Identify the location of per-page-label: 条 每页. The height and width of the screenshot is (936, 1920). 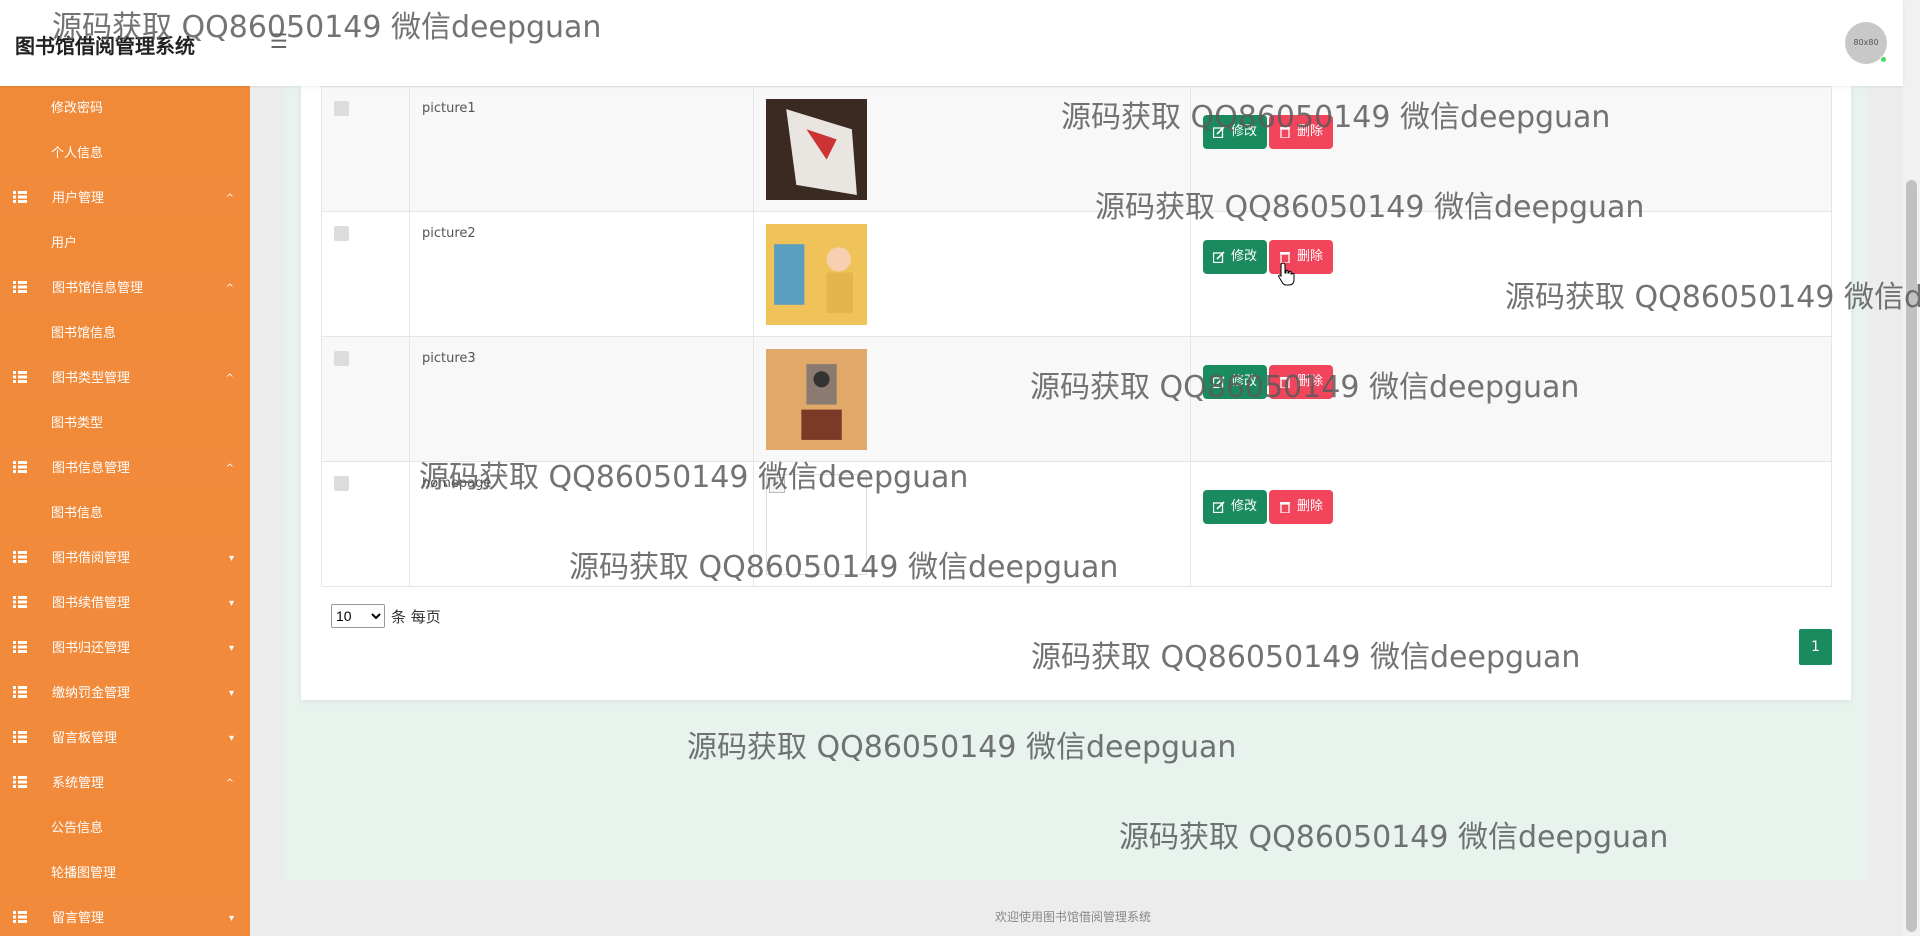
(416, 616).